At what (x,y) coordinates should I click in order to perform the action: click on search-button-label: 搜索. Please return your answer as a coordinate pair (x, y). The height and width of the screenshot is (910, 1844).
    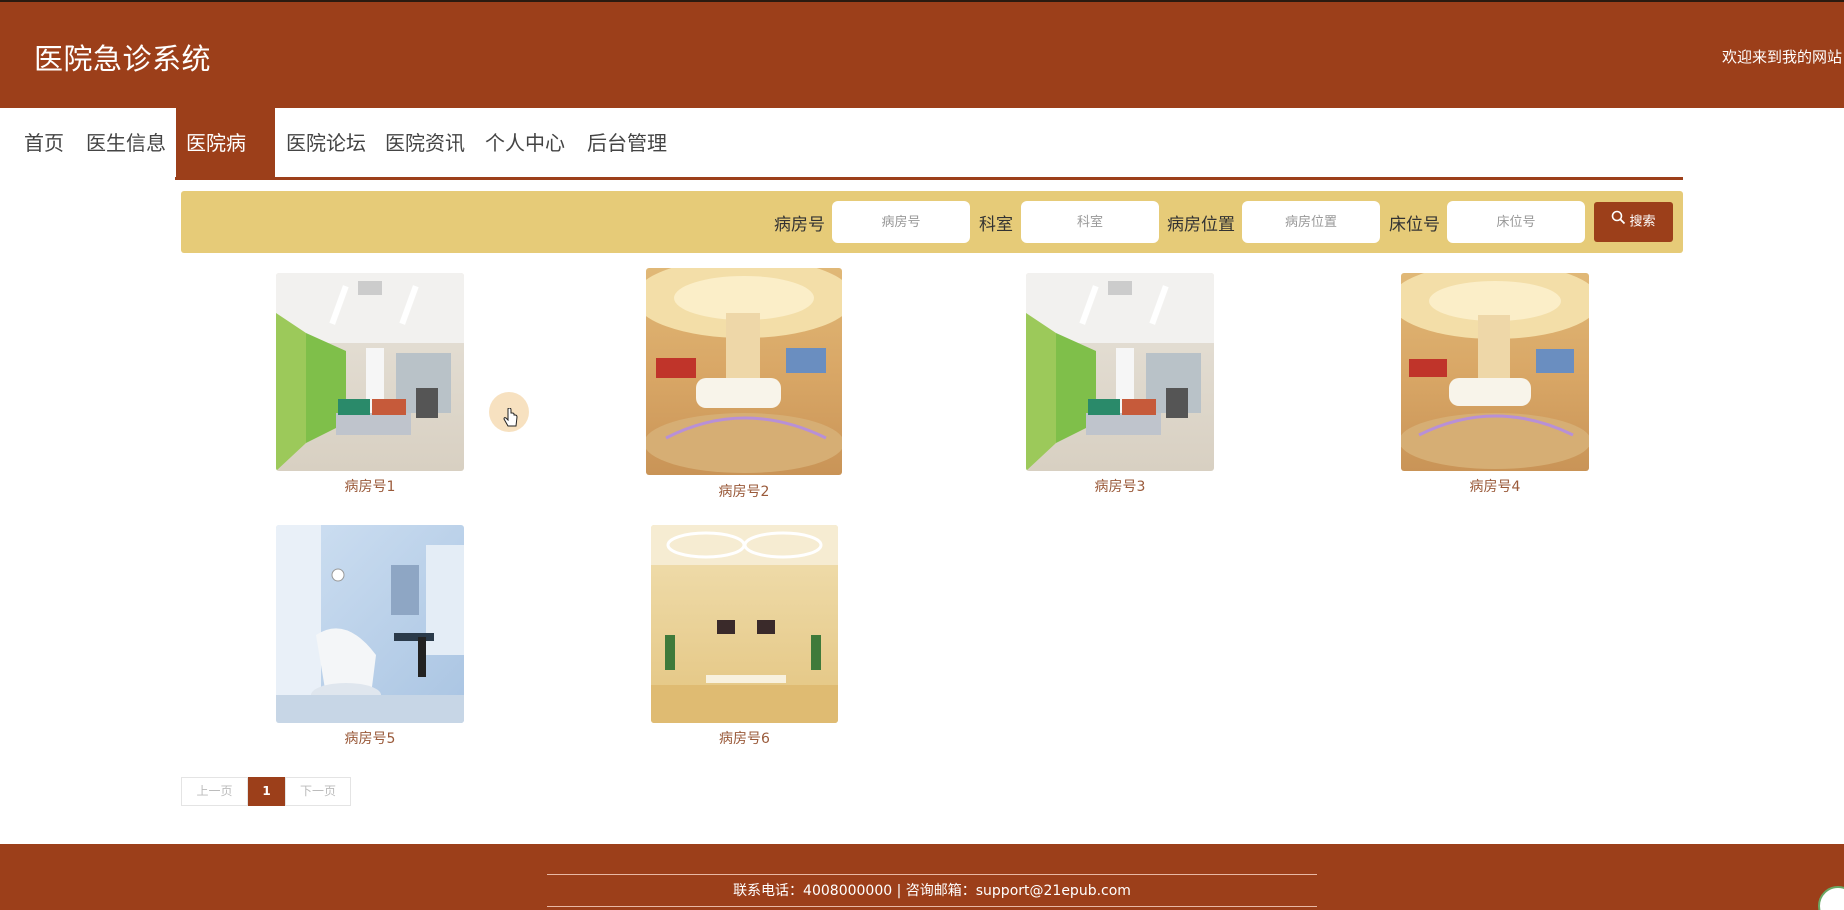
    Looking at the image, I should click on (1642, 222).